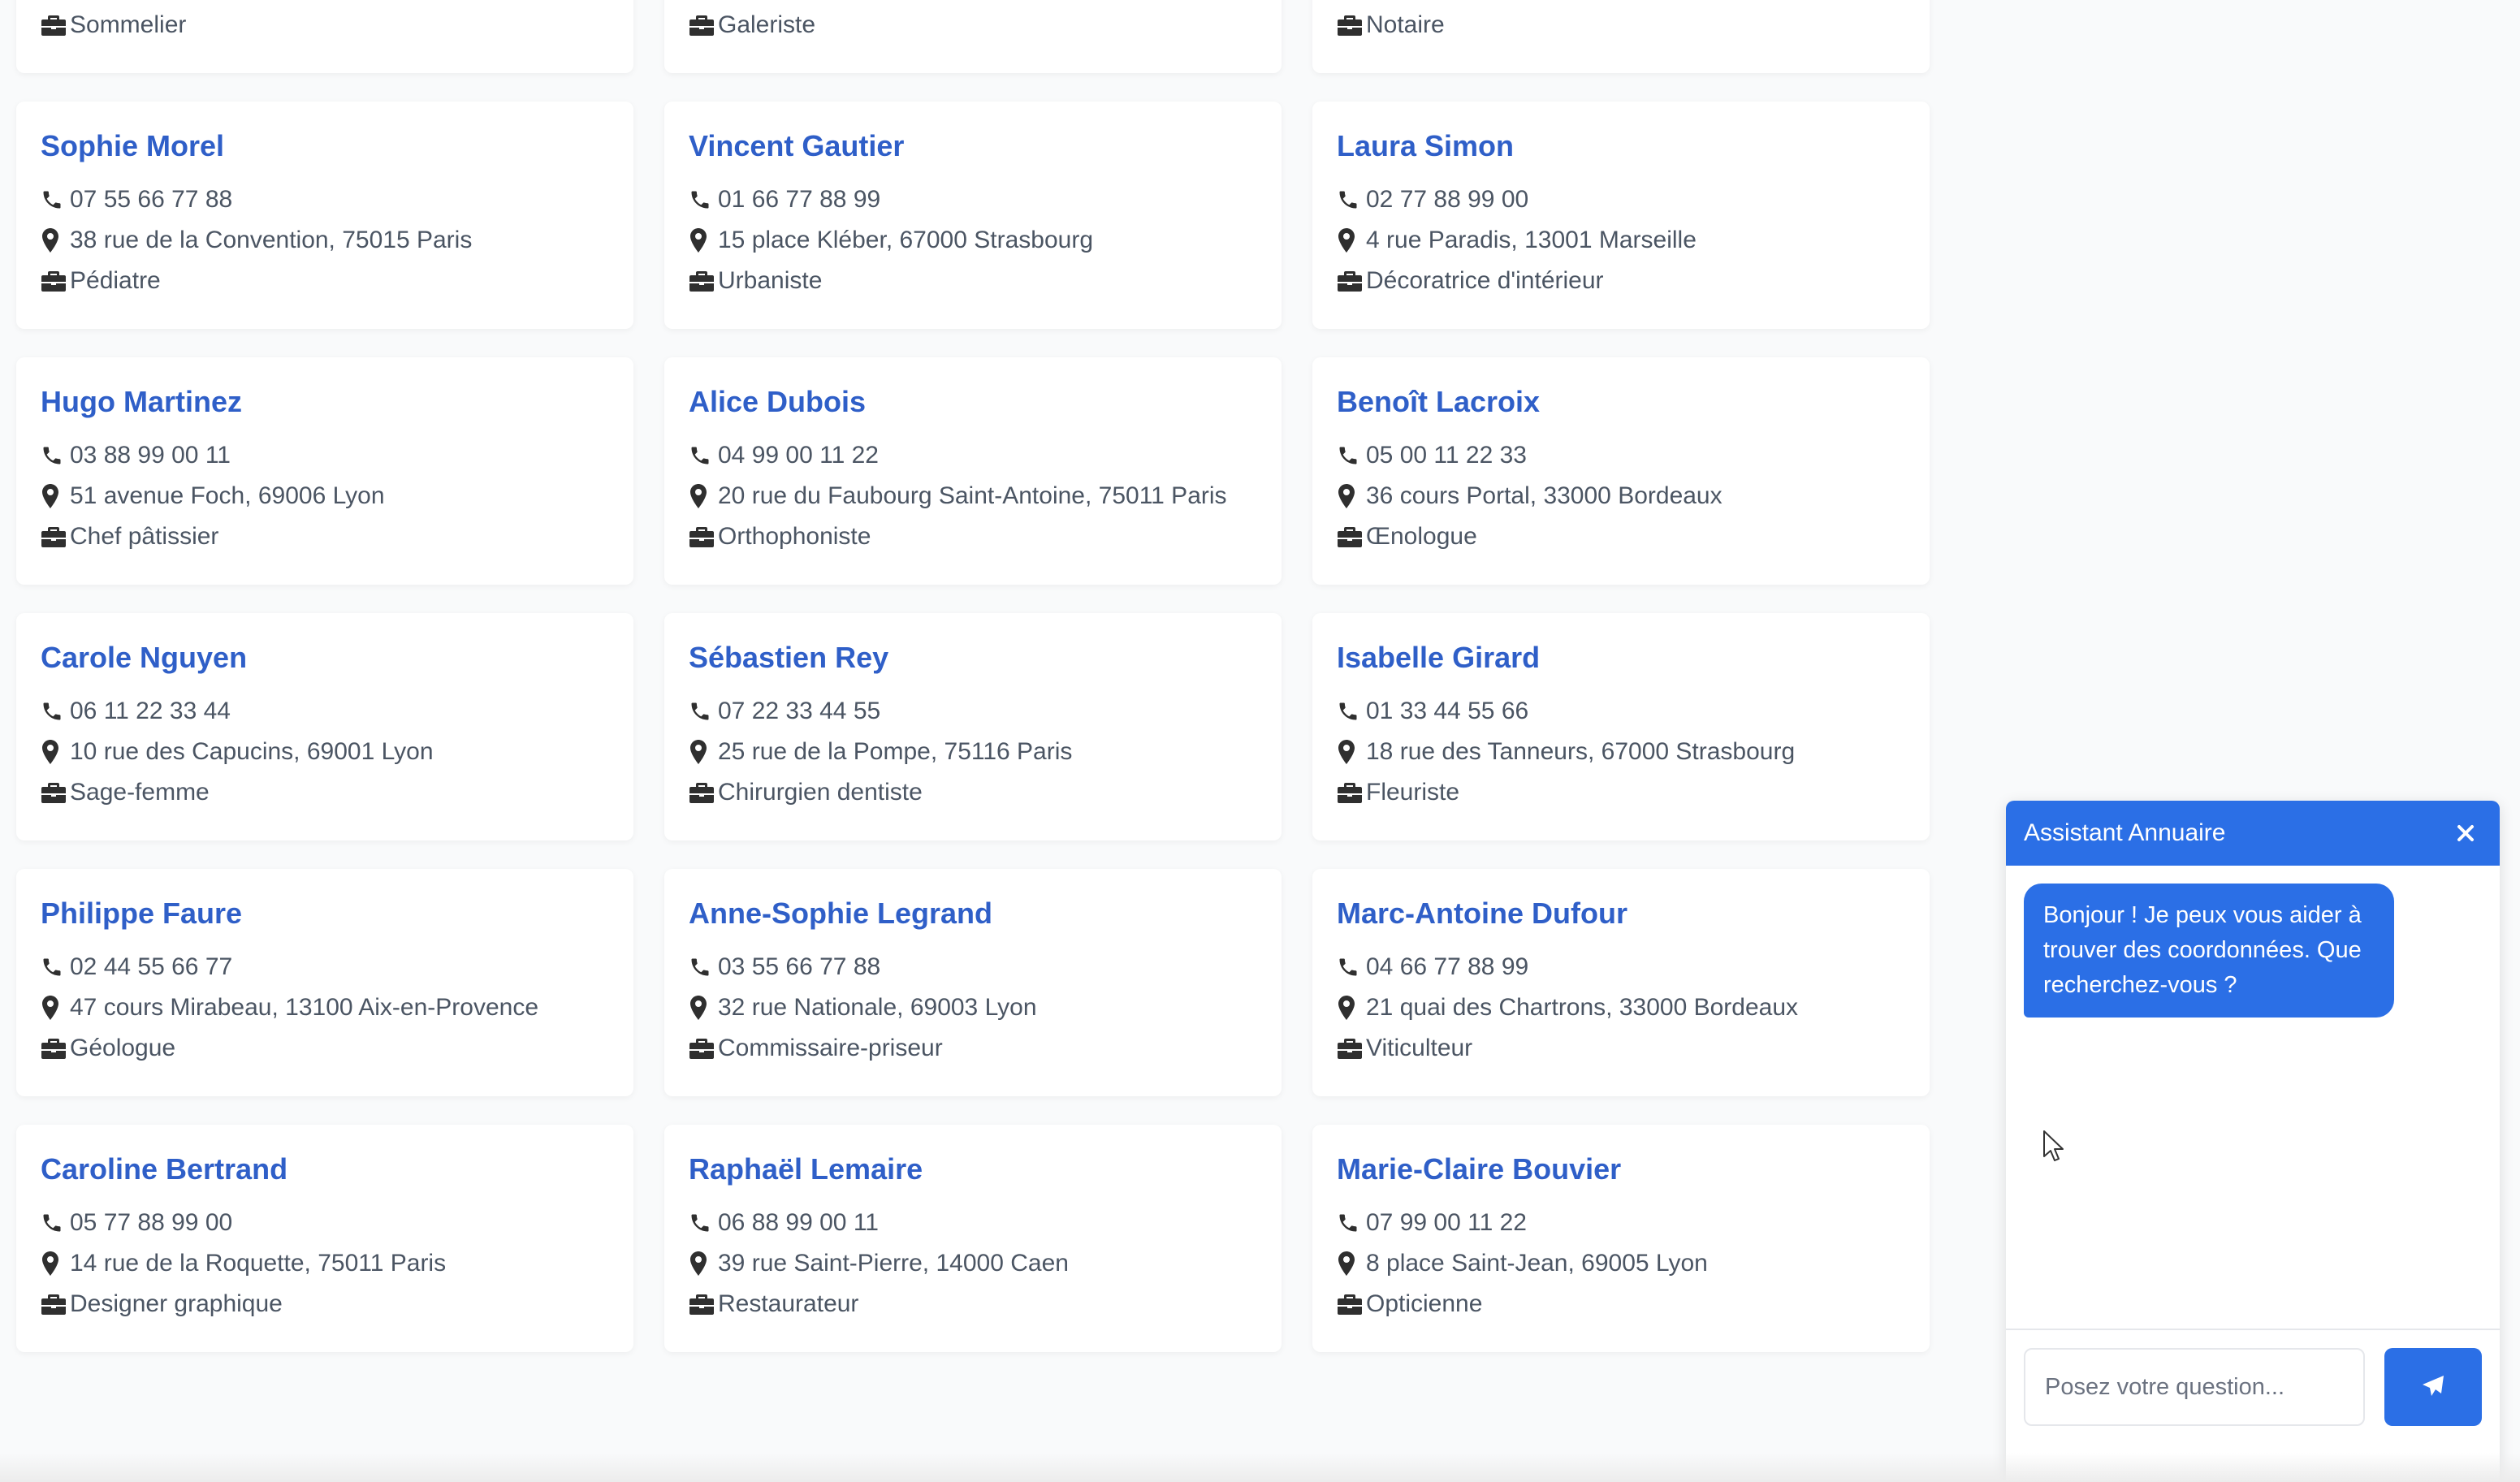  I want to click on contact-job: Géologue, so click(123, 1048).